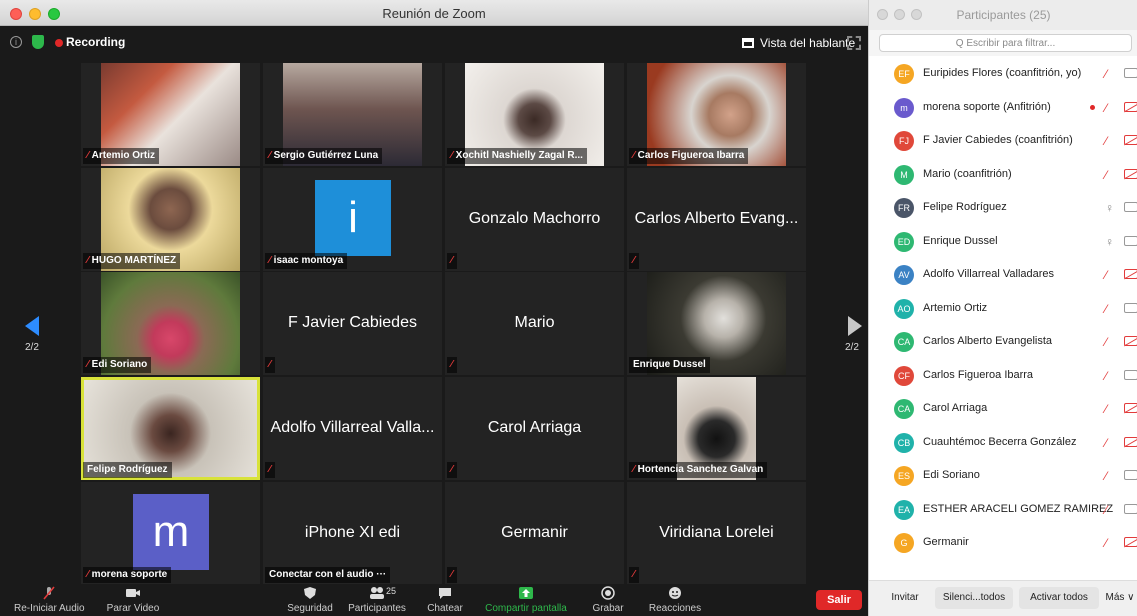  What do you see at coordinates (1003, 309) in the screenshot?
I see `participant-row: AO Artemio Ortiz ⁄` at bounding box center [1003, 309].